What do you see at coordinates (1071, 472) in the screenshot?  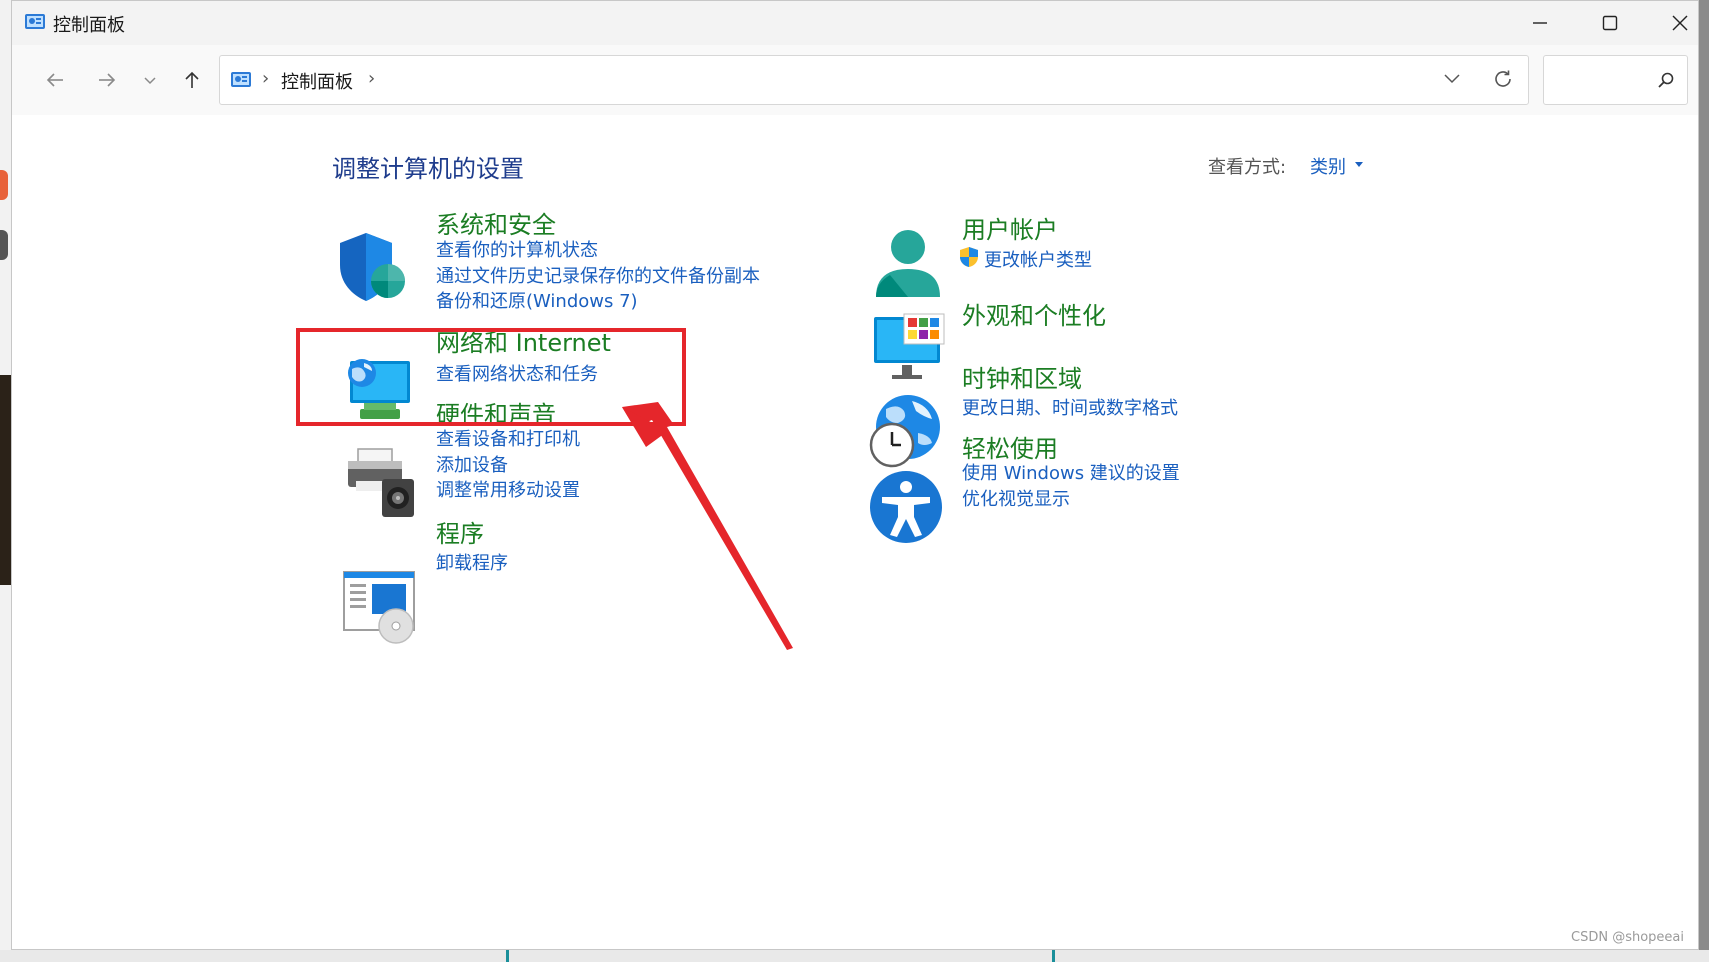 I see `link-windows-recommended-settings: 使用 Windows 建议的设置` at bounding box center [1071, 472].